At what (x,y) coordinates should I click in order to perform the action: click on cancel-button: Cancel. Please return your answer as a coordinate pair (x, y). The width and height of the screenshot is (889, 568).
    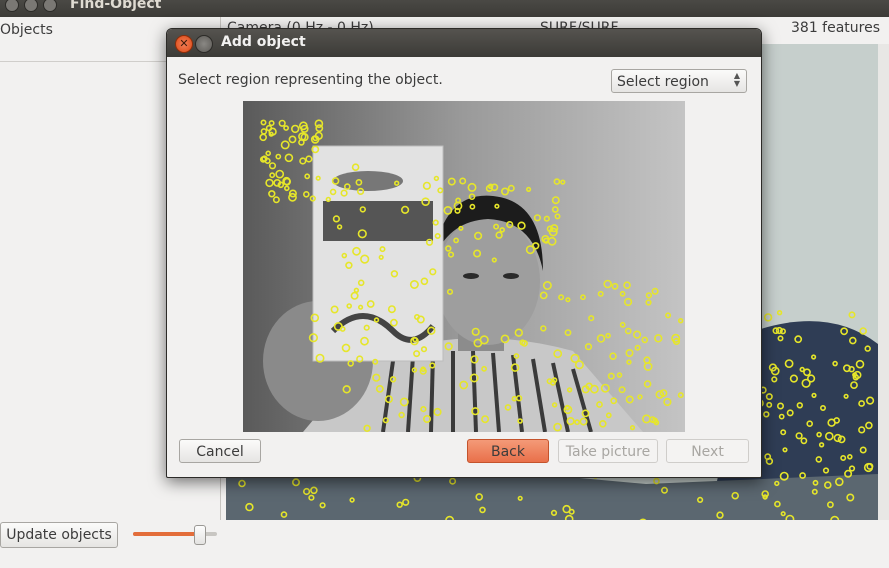
    Looking at the image, I should click on (220, 451).